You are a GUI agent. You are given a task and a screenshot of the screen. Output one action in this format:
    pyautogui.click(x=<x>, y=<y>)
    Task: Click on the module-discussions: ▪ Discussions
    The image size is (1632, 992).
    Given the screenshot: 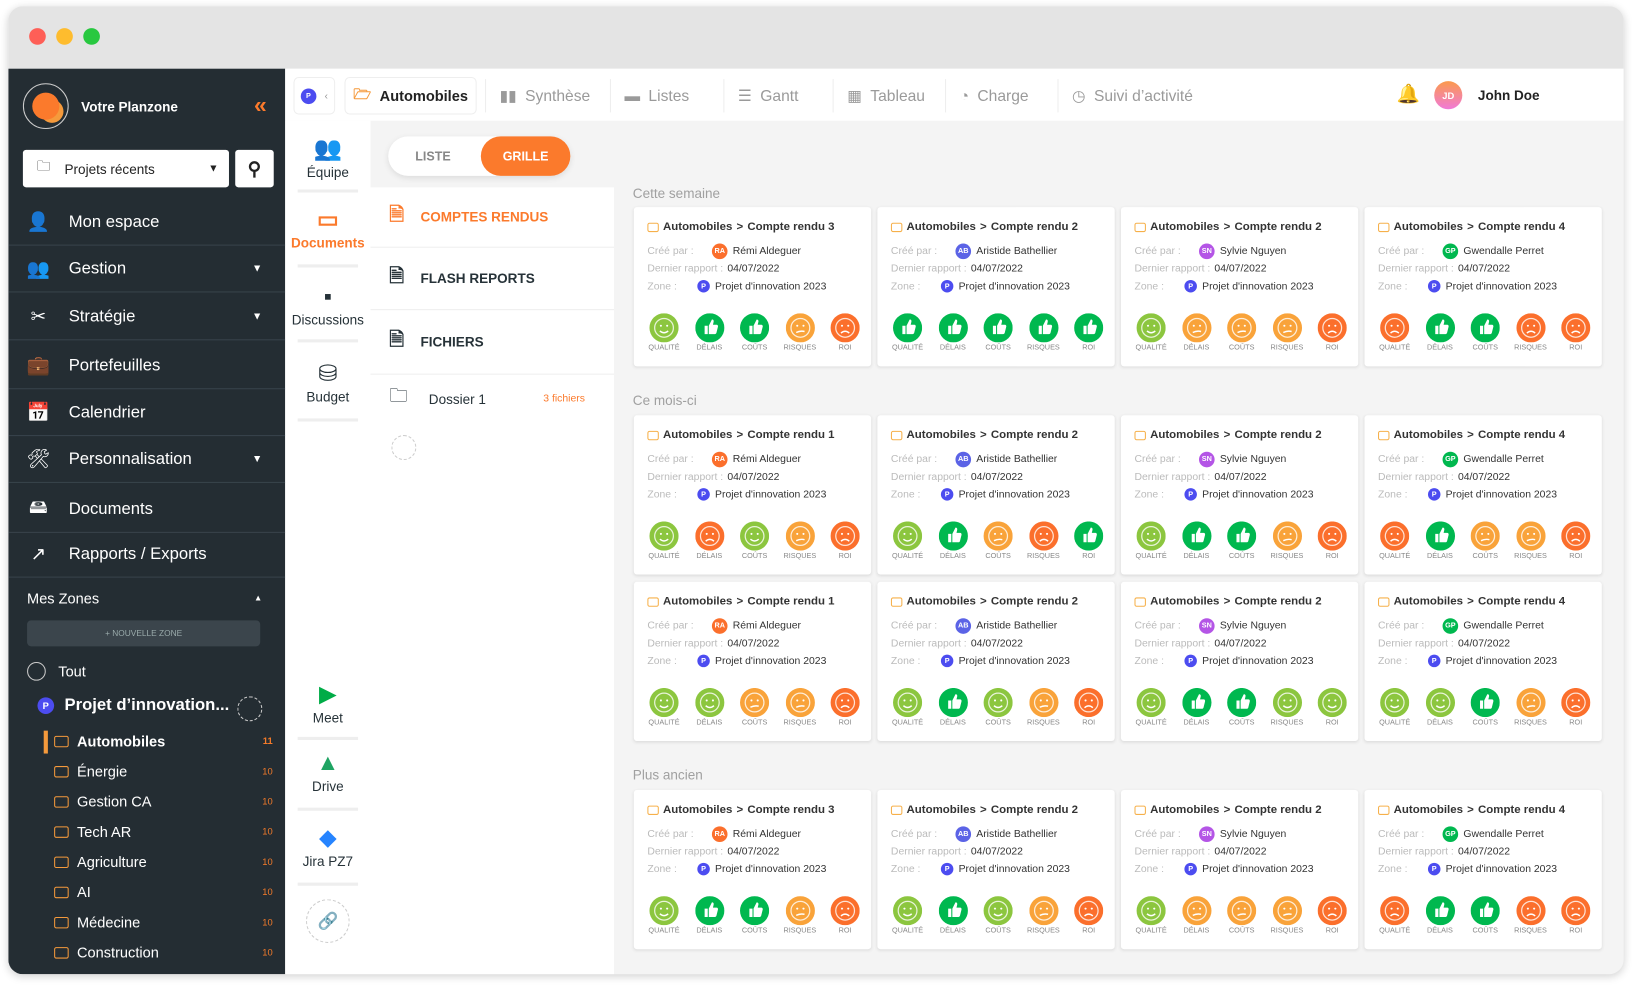 What is the action you would take?
    pyautogui.click(x=327, y=305)
    